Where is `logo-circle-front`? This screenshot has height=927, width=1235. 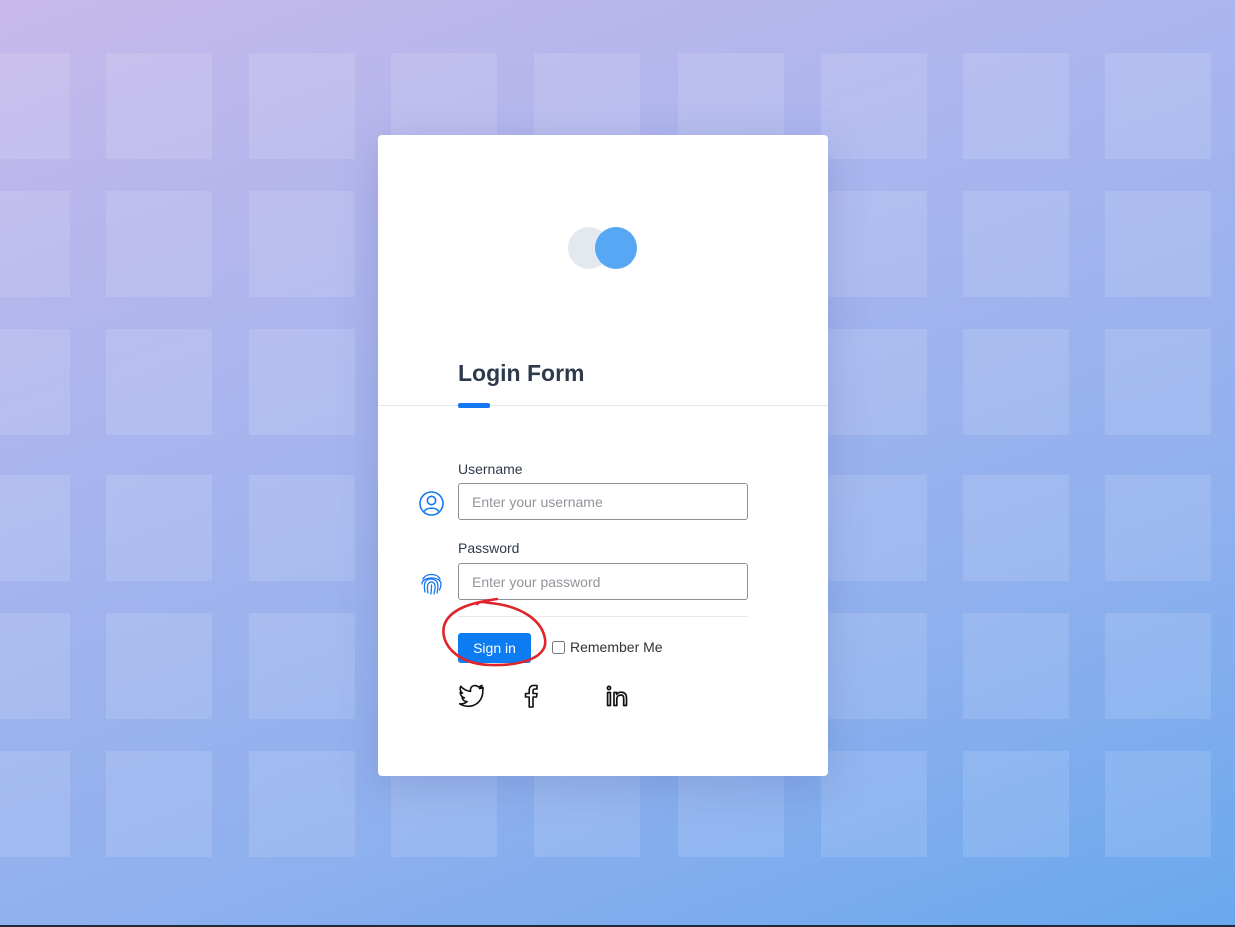
logo-circle-front is located at coordinates (616, 248).